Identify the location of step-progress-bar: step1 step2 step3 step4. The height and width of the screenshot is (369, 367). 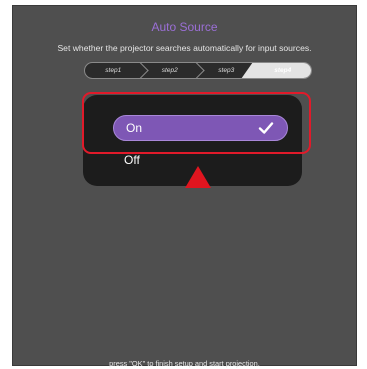
(198, 70).